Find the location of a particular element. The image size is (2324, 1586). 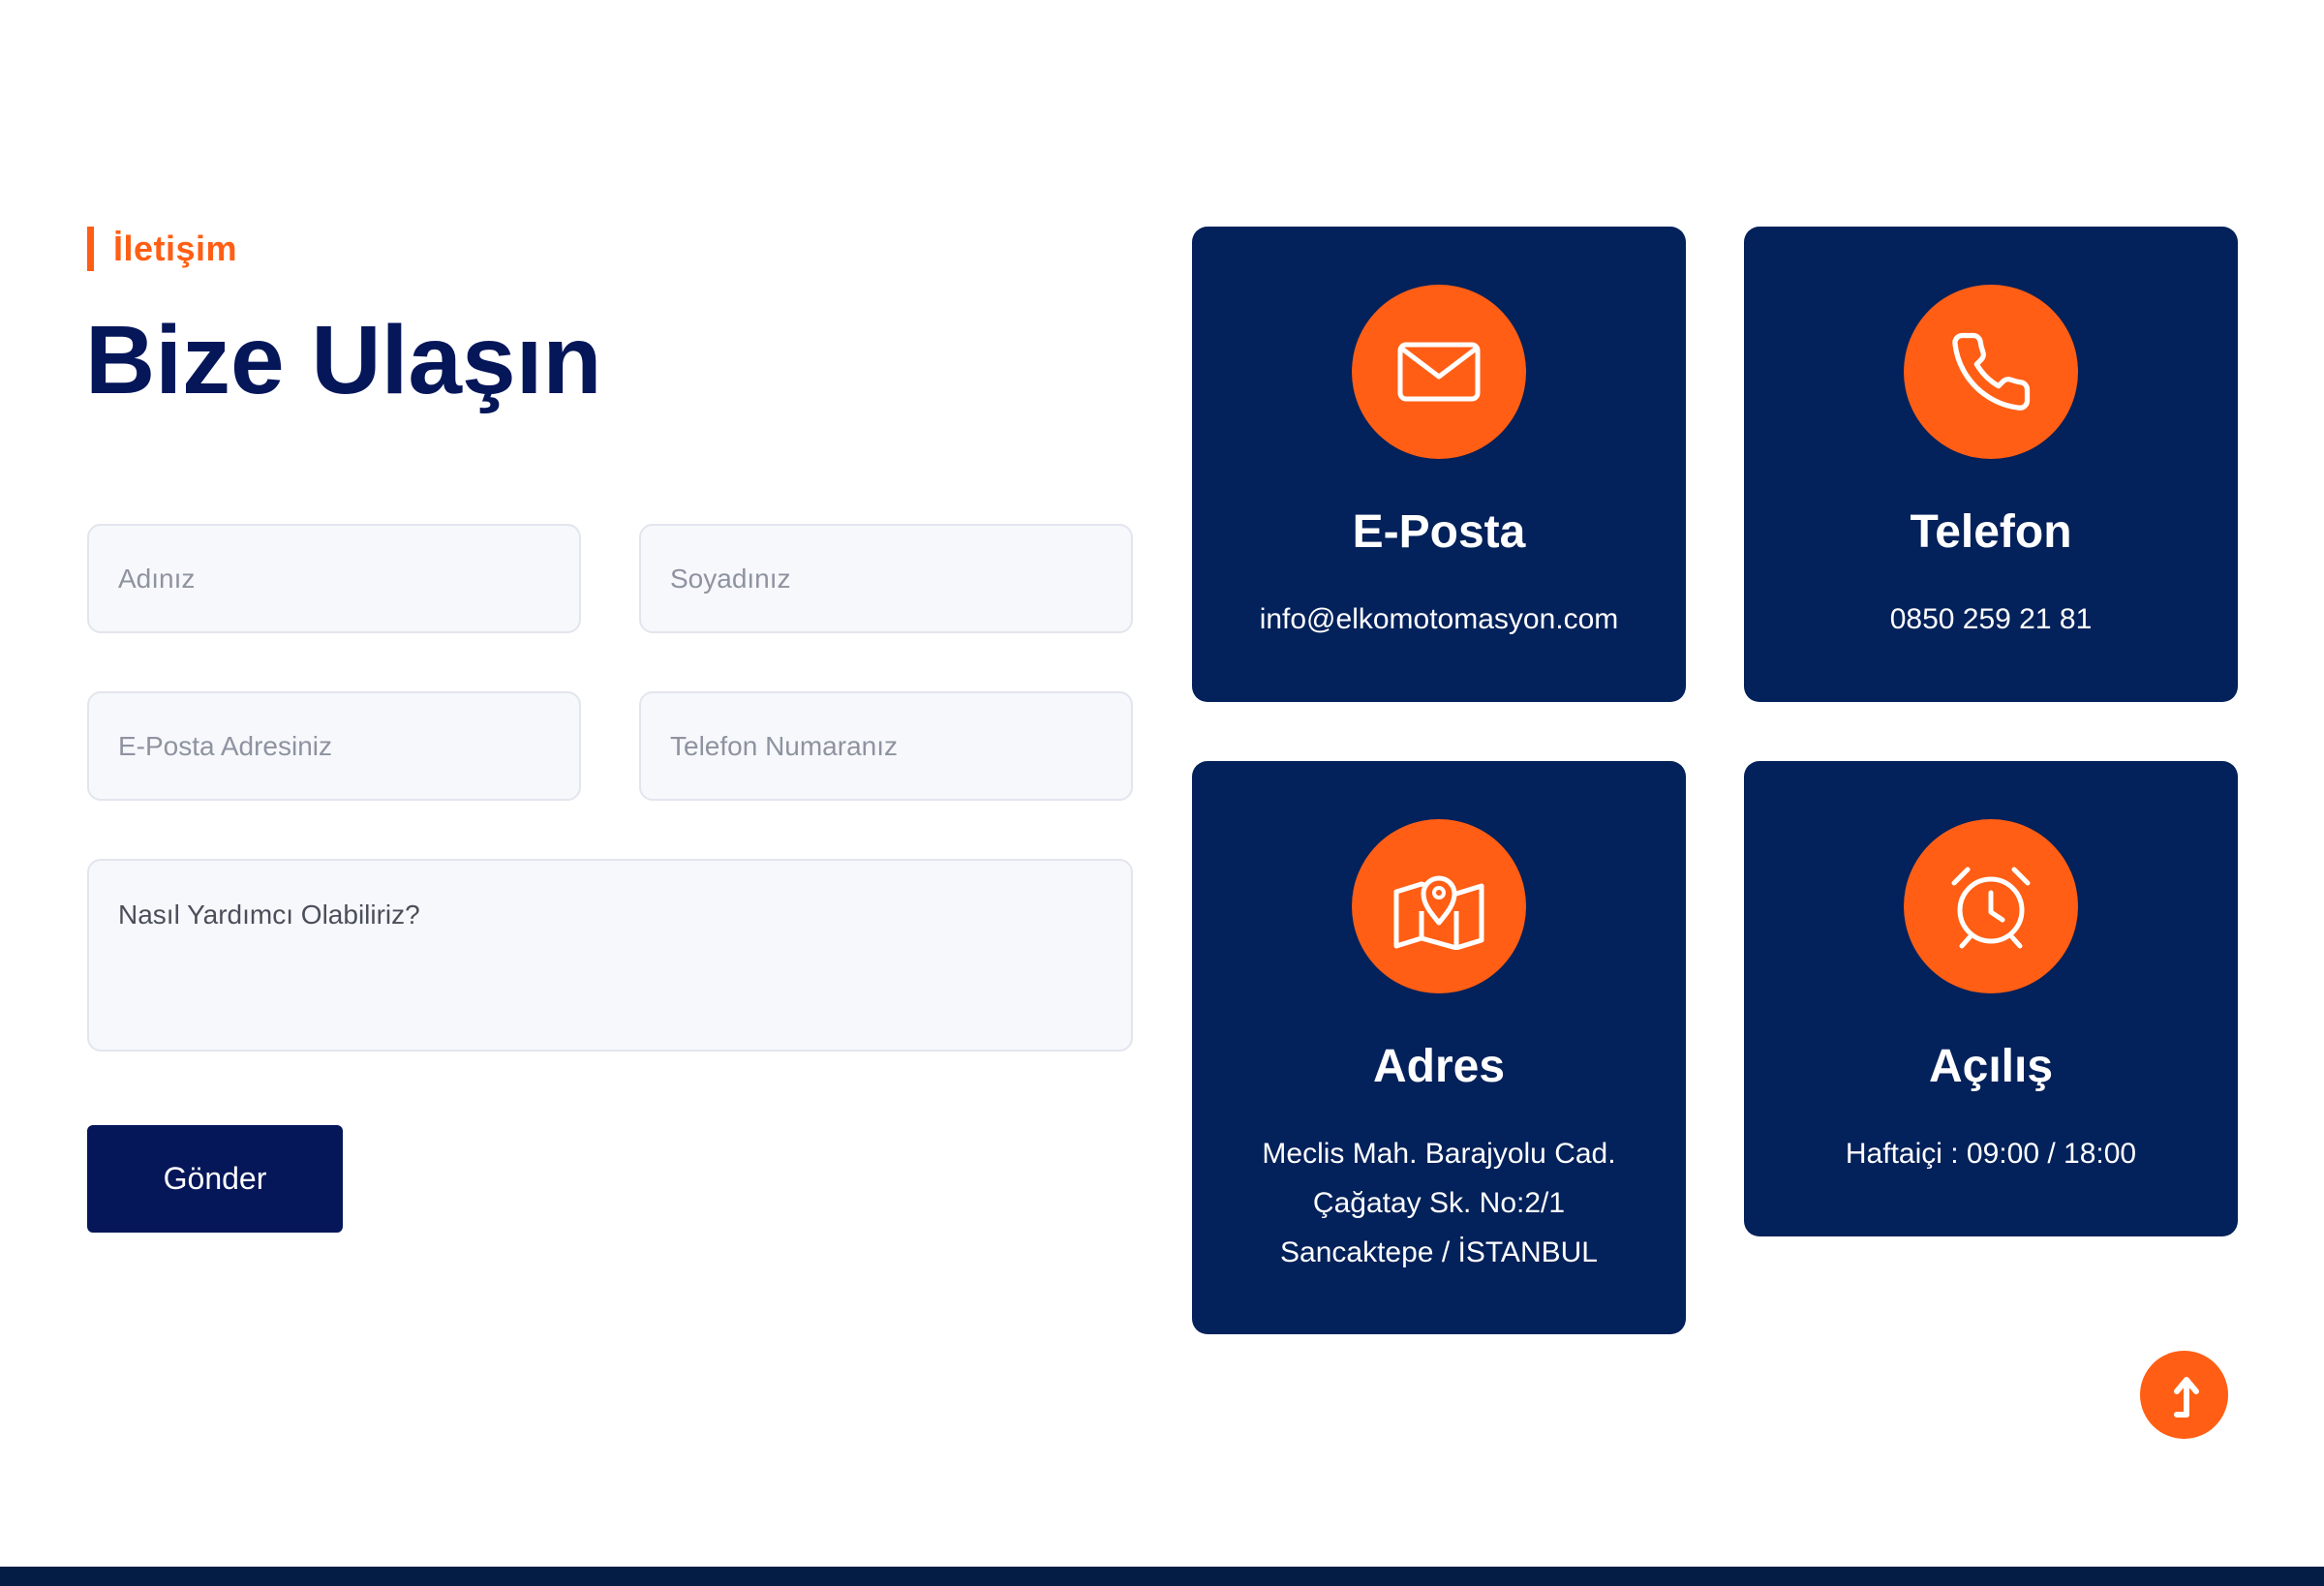

phone-card: Telefon 0850 259 21 81 is located at coordinates (1991, 464).